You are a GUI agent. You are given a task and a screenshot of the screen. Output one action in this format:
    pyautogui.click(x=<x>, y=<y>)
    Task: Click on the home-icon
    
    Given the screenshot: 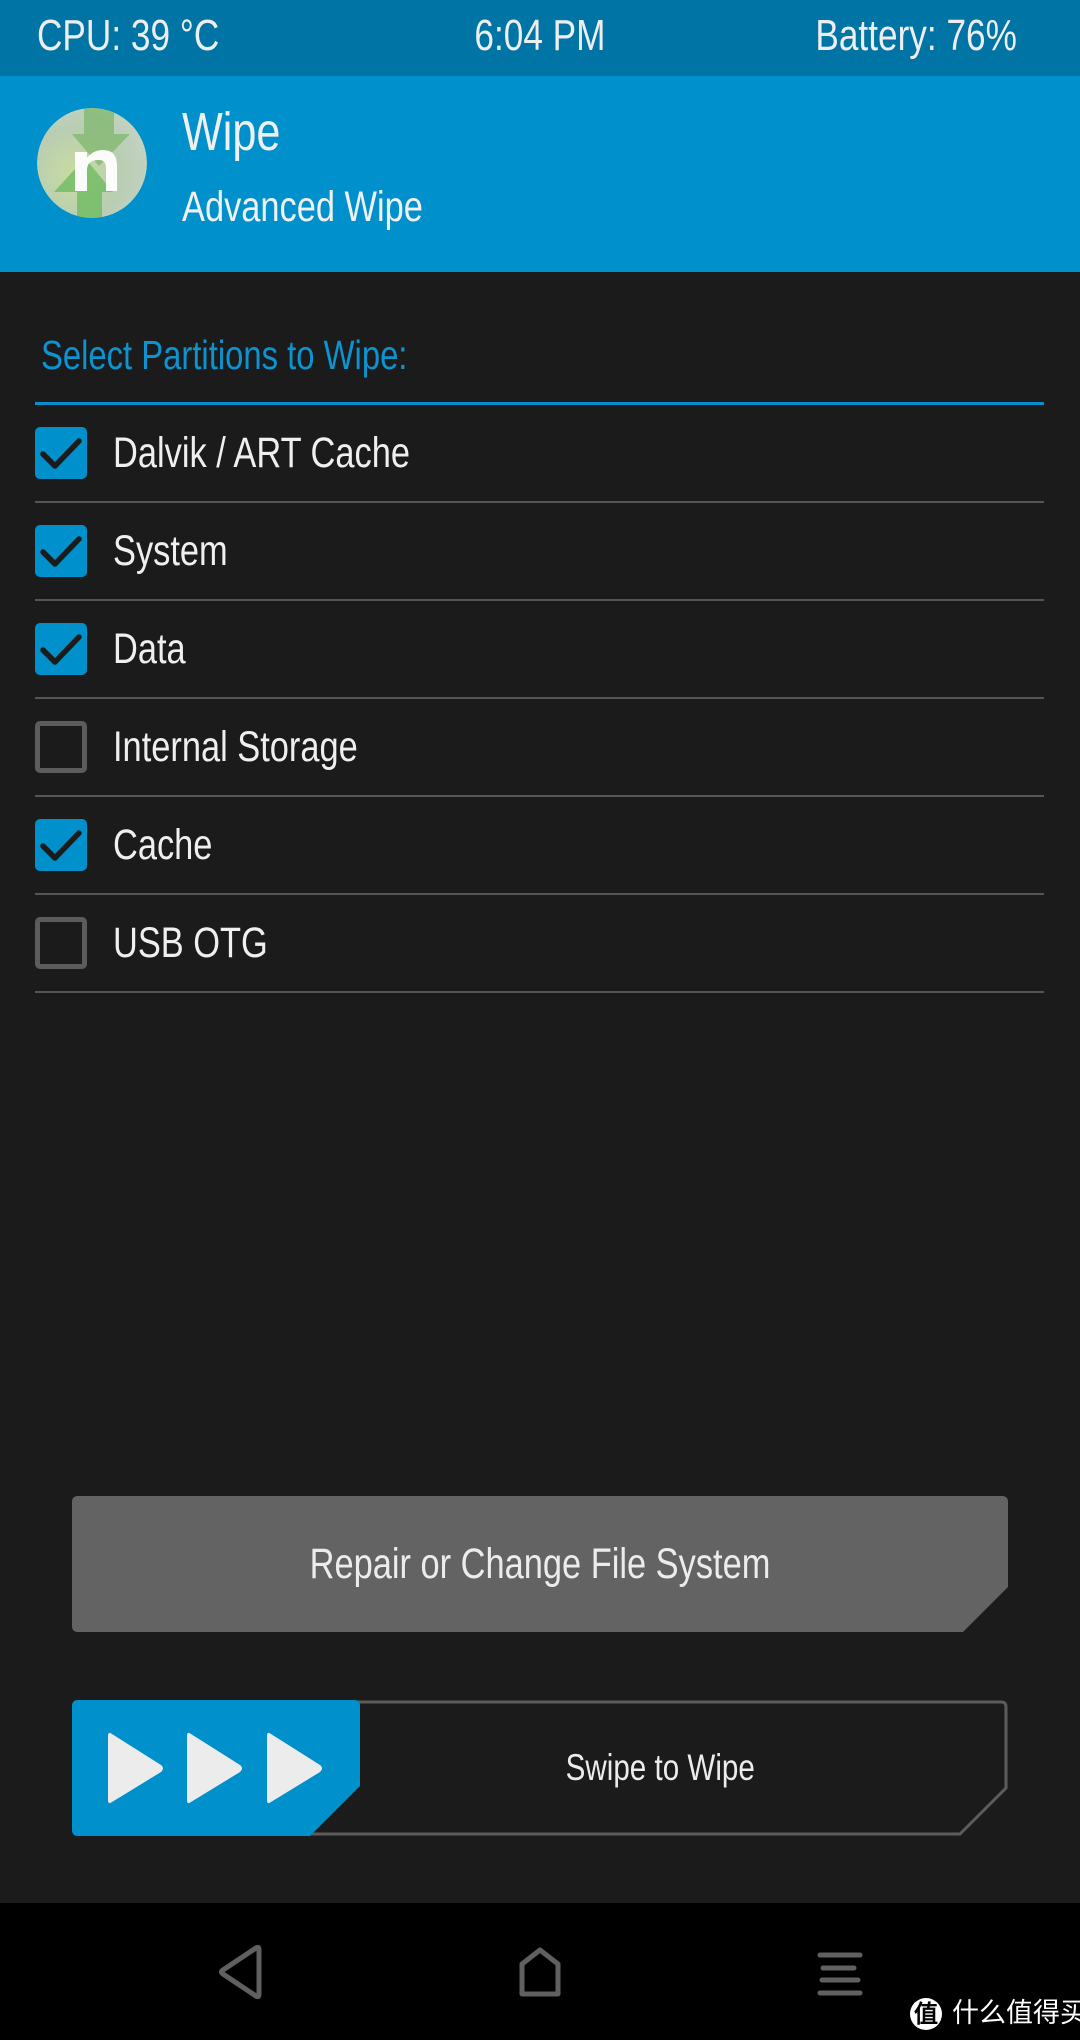 What is the action you would take?
    pyautogui.click(x=540, y=1972)
    